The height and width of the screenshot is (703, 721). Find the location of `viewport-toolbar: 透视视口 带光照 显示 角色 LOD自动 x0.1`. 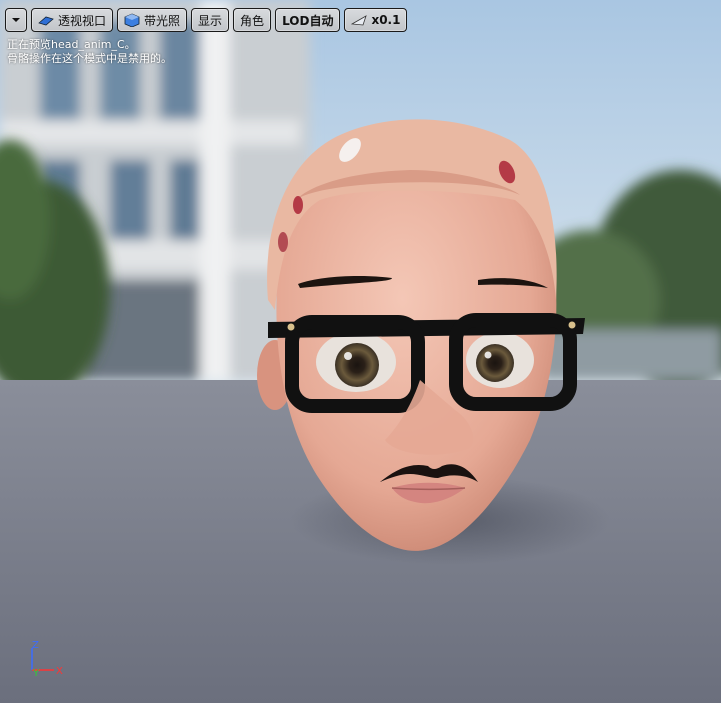

viewport-toolbar: 透视视口 带光照 显示 角色 LOD自动 x0.1 is located at coordinates (206, 20).